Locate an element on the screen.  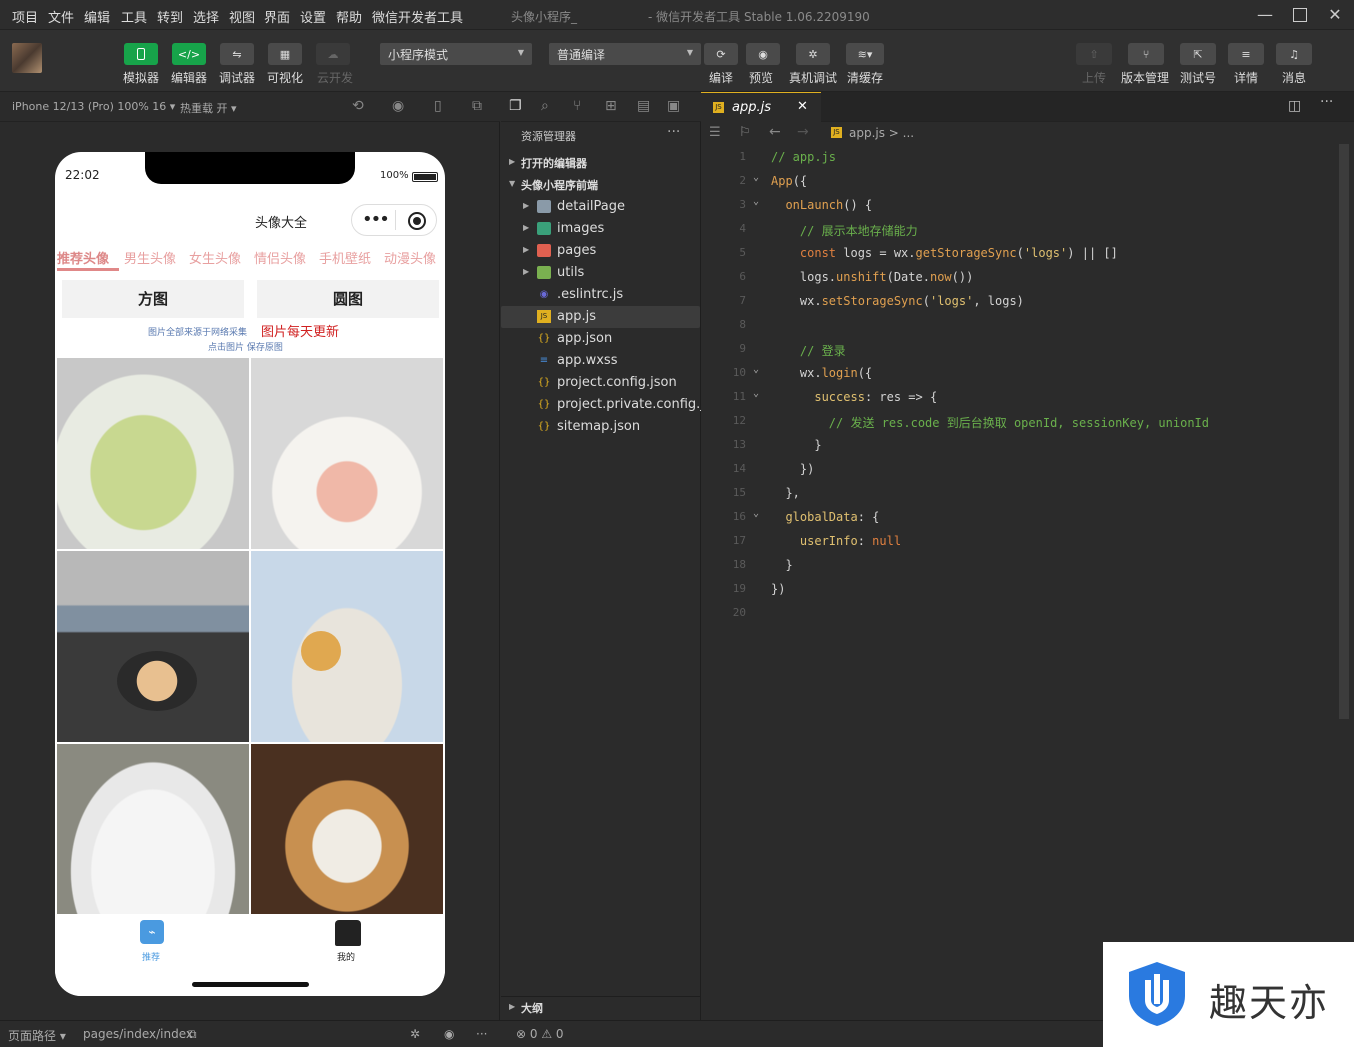
extensions-icon: ⊞ is located at coordinates (611, 106).